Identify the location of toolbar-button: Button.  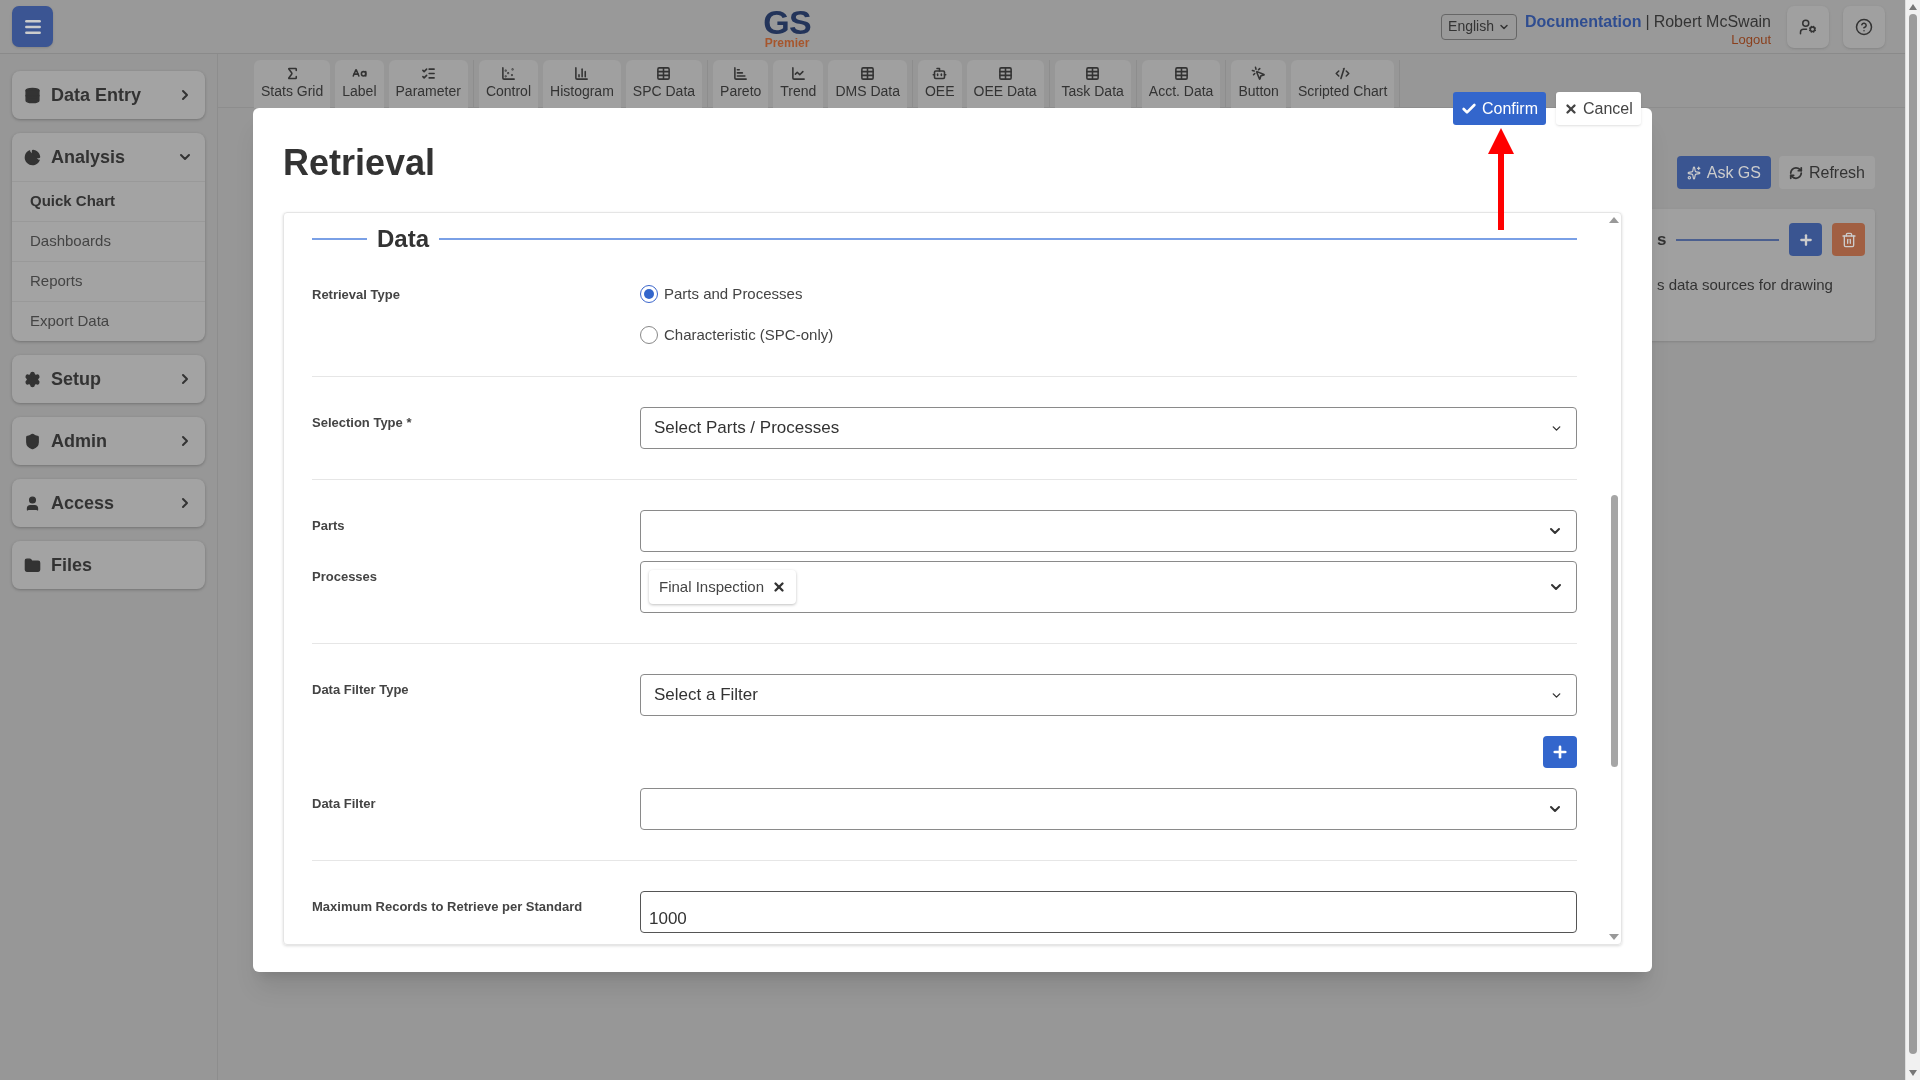
(1258, 84).